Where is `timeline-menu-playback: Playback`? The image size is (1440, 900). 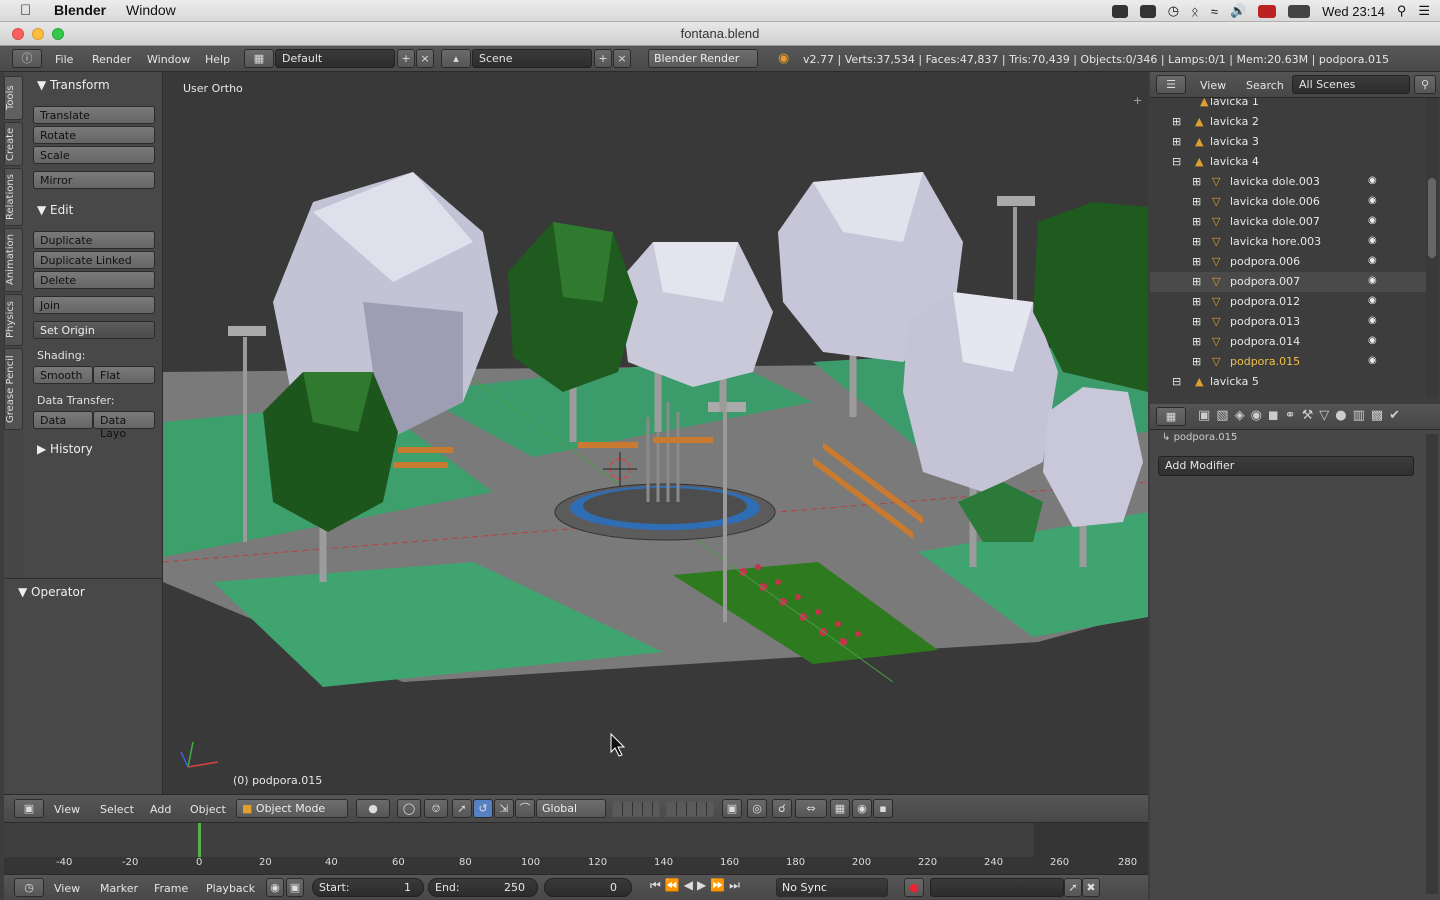
timeline-menu-playback: Playback is located at coordinates (230, 888).